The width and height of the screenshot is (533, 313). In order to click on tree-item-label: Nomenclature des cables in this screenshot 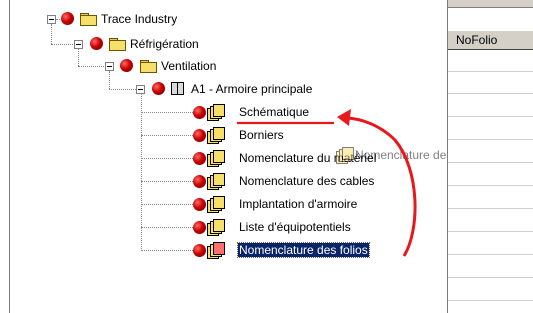, I will do `click(307, 181)`.